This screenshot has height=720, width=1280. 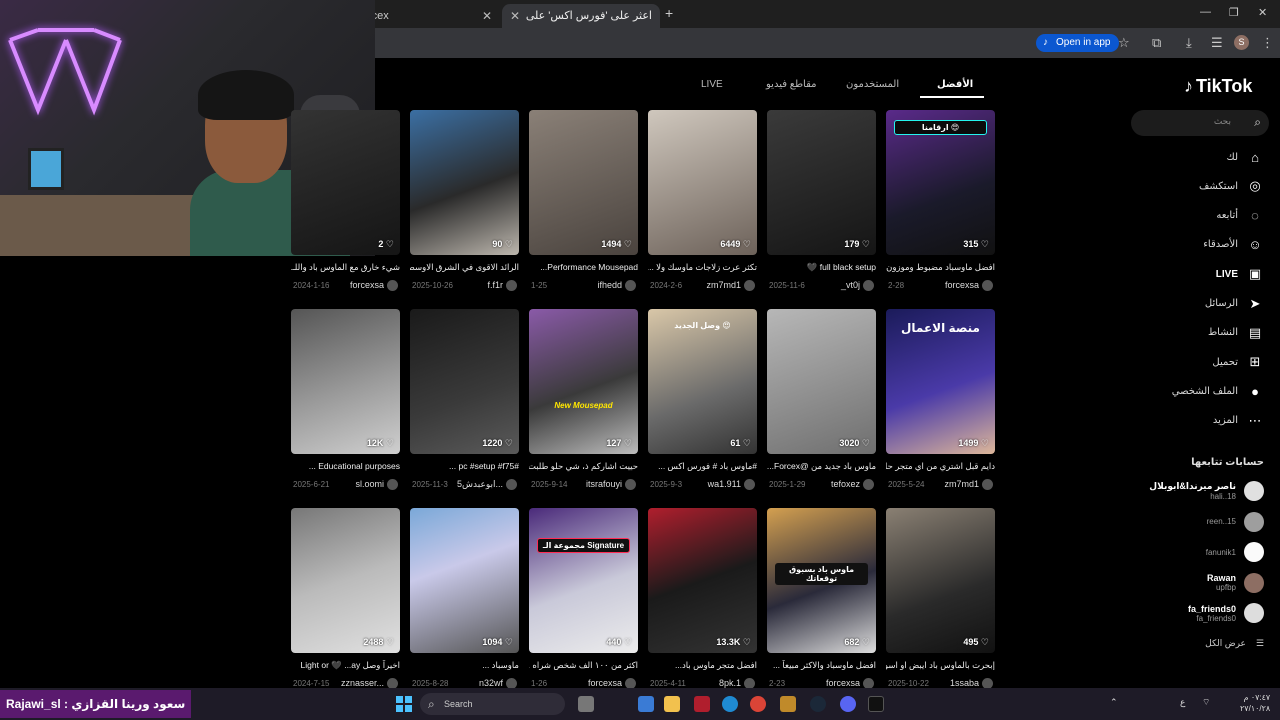 I want to click on restore-icon: ❐, so click(x=1234, y=12).